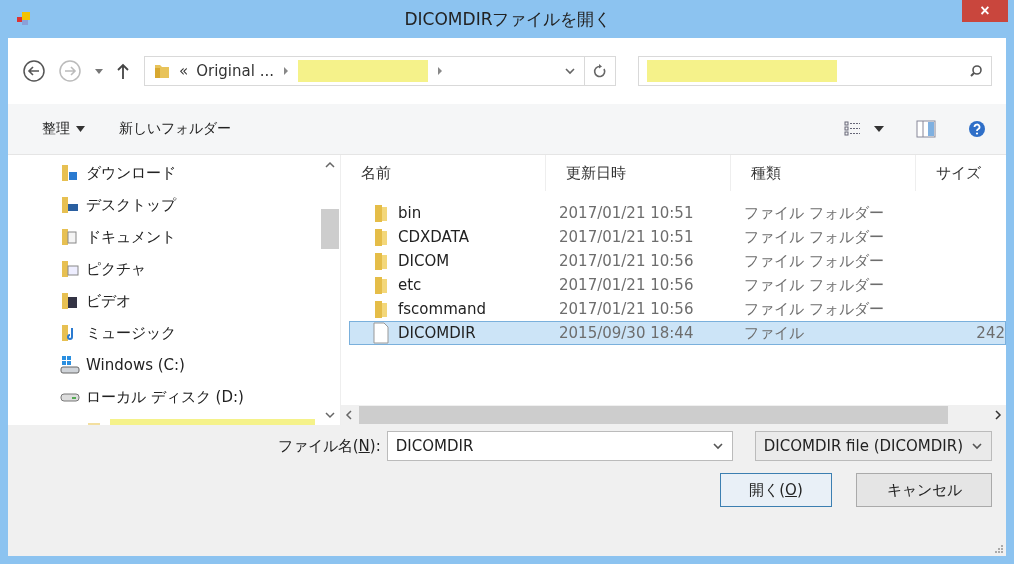  What do you see at coordinates (559, 446) in the screenshot?
I see `file-name-field: DICOMDIR` at bounding box center [559, 446].